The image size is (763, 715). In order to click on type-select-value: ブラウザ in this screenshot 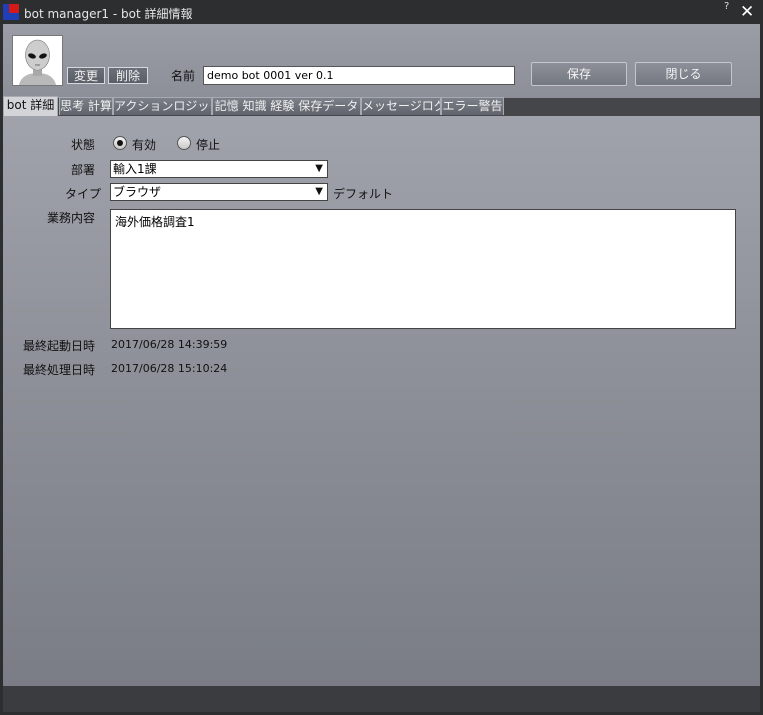, I will do `click(137, 192)`.